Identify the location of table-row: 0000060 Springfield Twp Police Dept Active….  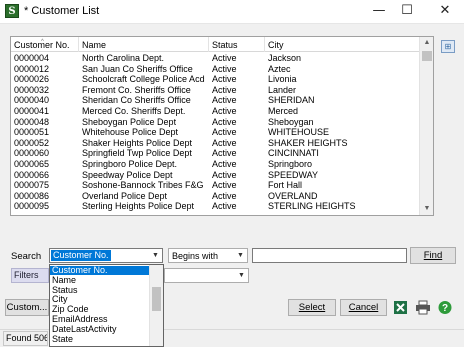
(216, 153).